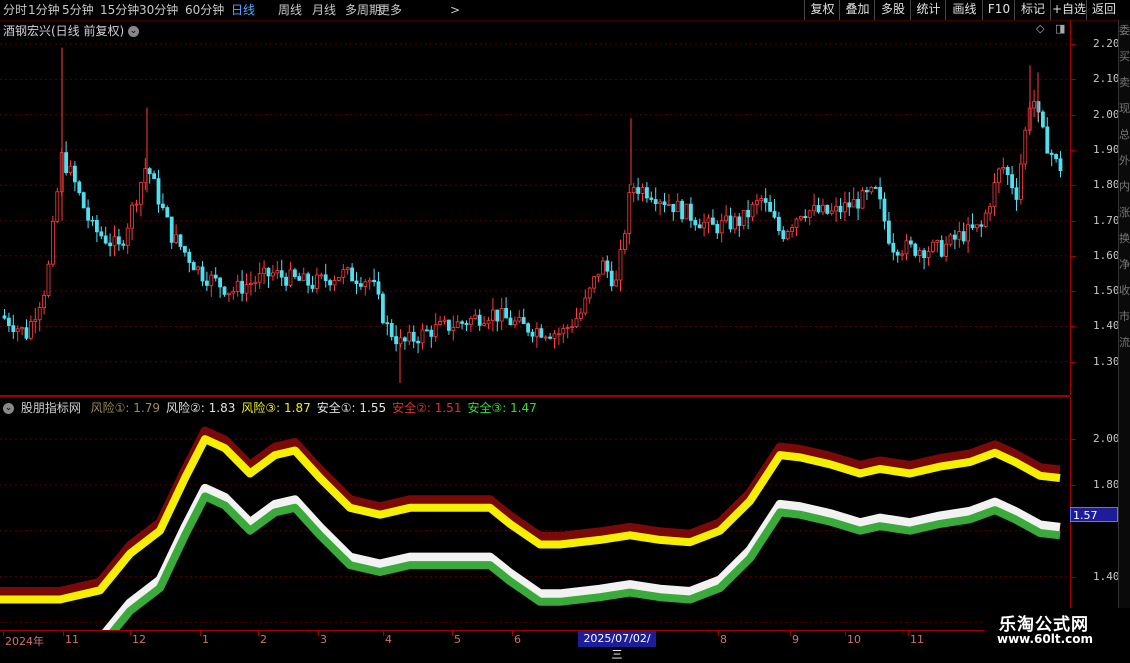  I want to click on period-tab-9: 多周期, so click(363, 10).